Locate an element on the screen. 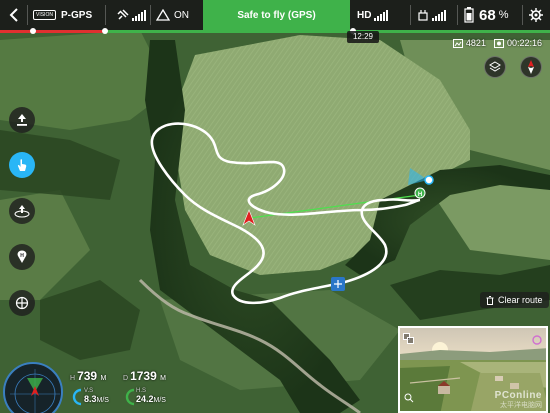 This screenshot has width=550, height=413. battery-percent: 68 is located at coordinates (487, 15).